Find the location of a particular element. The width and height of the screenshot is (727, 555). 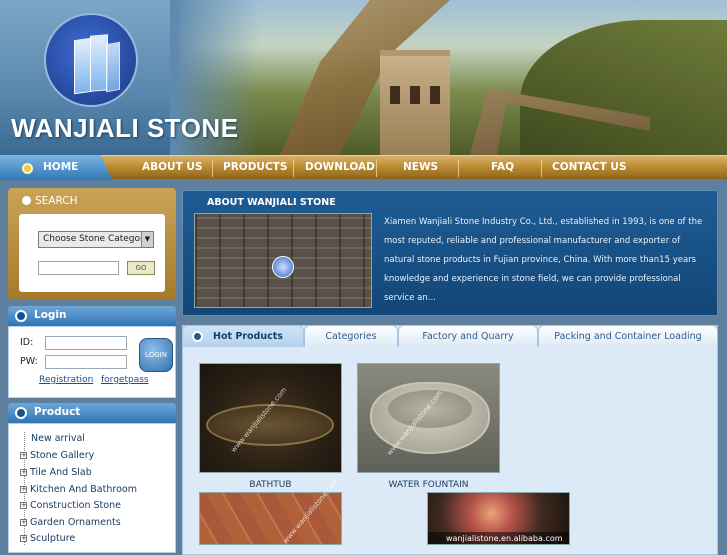

forgetpass-link: forgetpass is located at coordinates (125, 380).